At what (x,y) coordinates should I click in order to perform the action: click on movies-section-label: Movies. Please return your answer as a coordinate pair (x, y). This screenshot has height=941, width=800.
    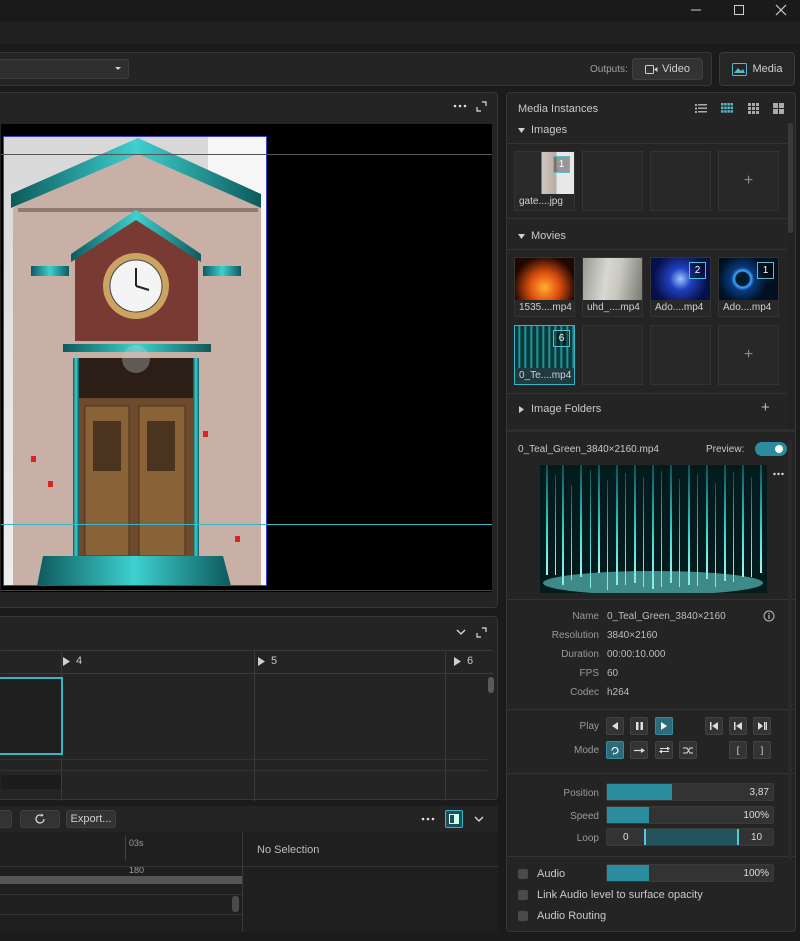
    Looking at the image, I should click on (548, 236).